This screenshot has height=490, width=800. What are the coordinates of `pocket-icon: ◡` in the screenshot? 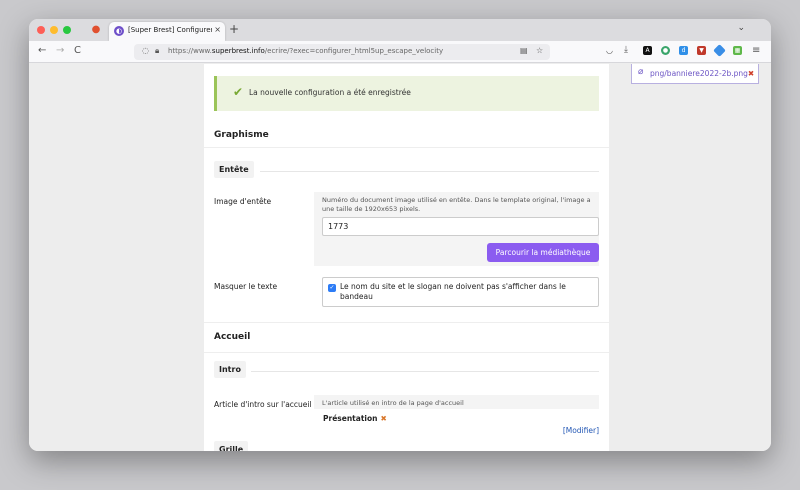 It's located at (609, 50).